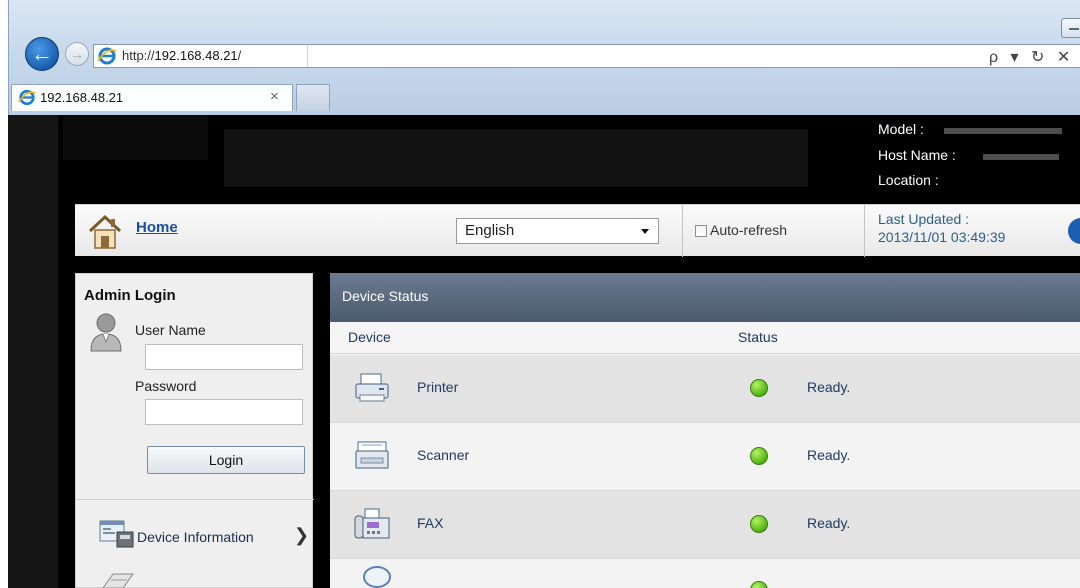 This screenshot has height=588, width=1080. What do you see at coordinates (226, 460) in the screenshot?
I see `login-button: Login` at bounding box center [226, 460].